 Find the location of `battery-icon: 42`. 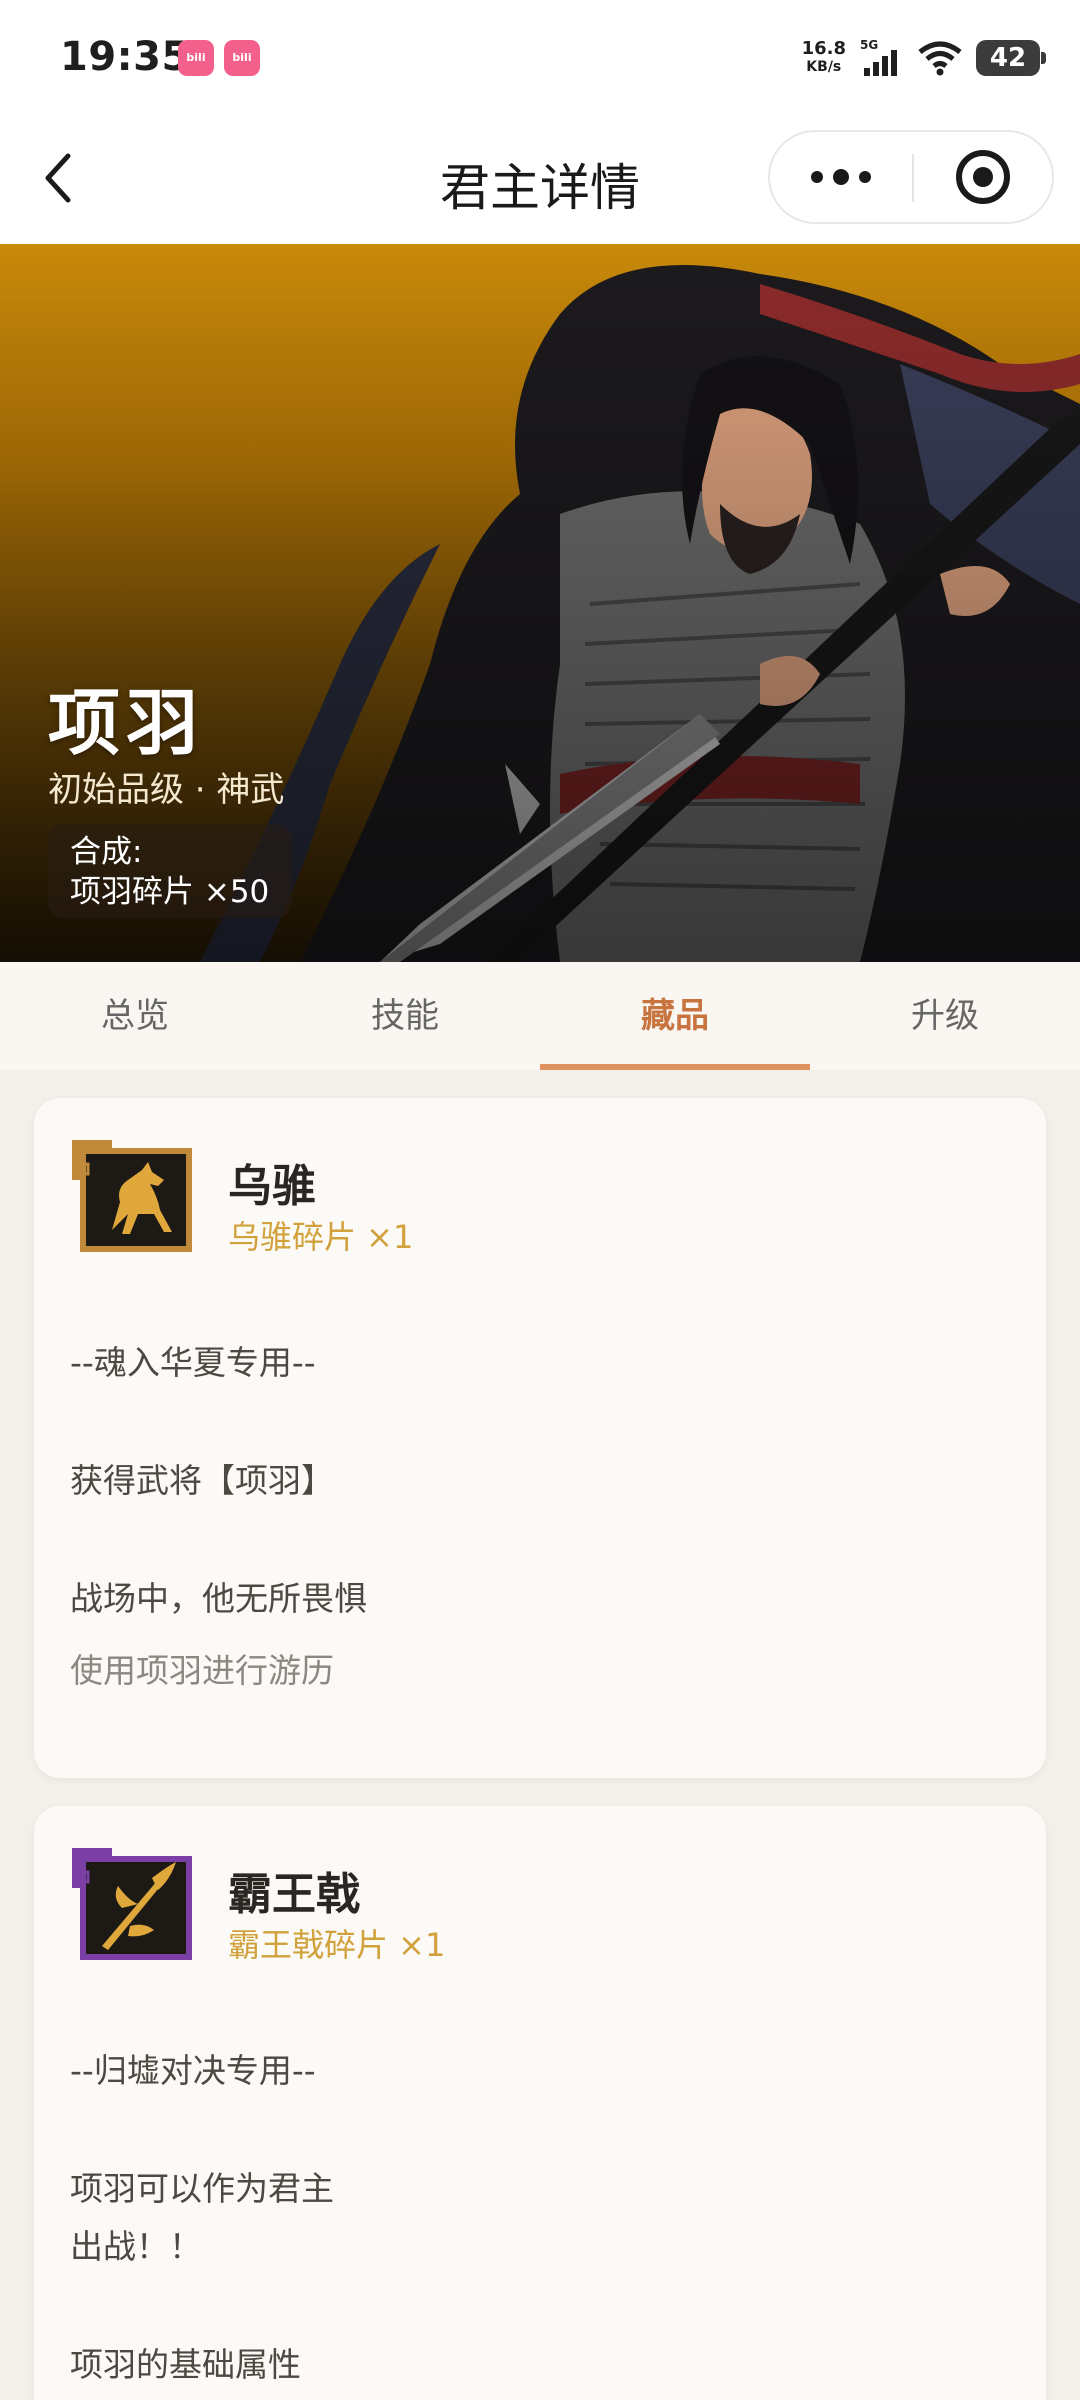

battery-icon: 42 is located at coordinates (1011, 58).